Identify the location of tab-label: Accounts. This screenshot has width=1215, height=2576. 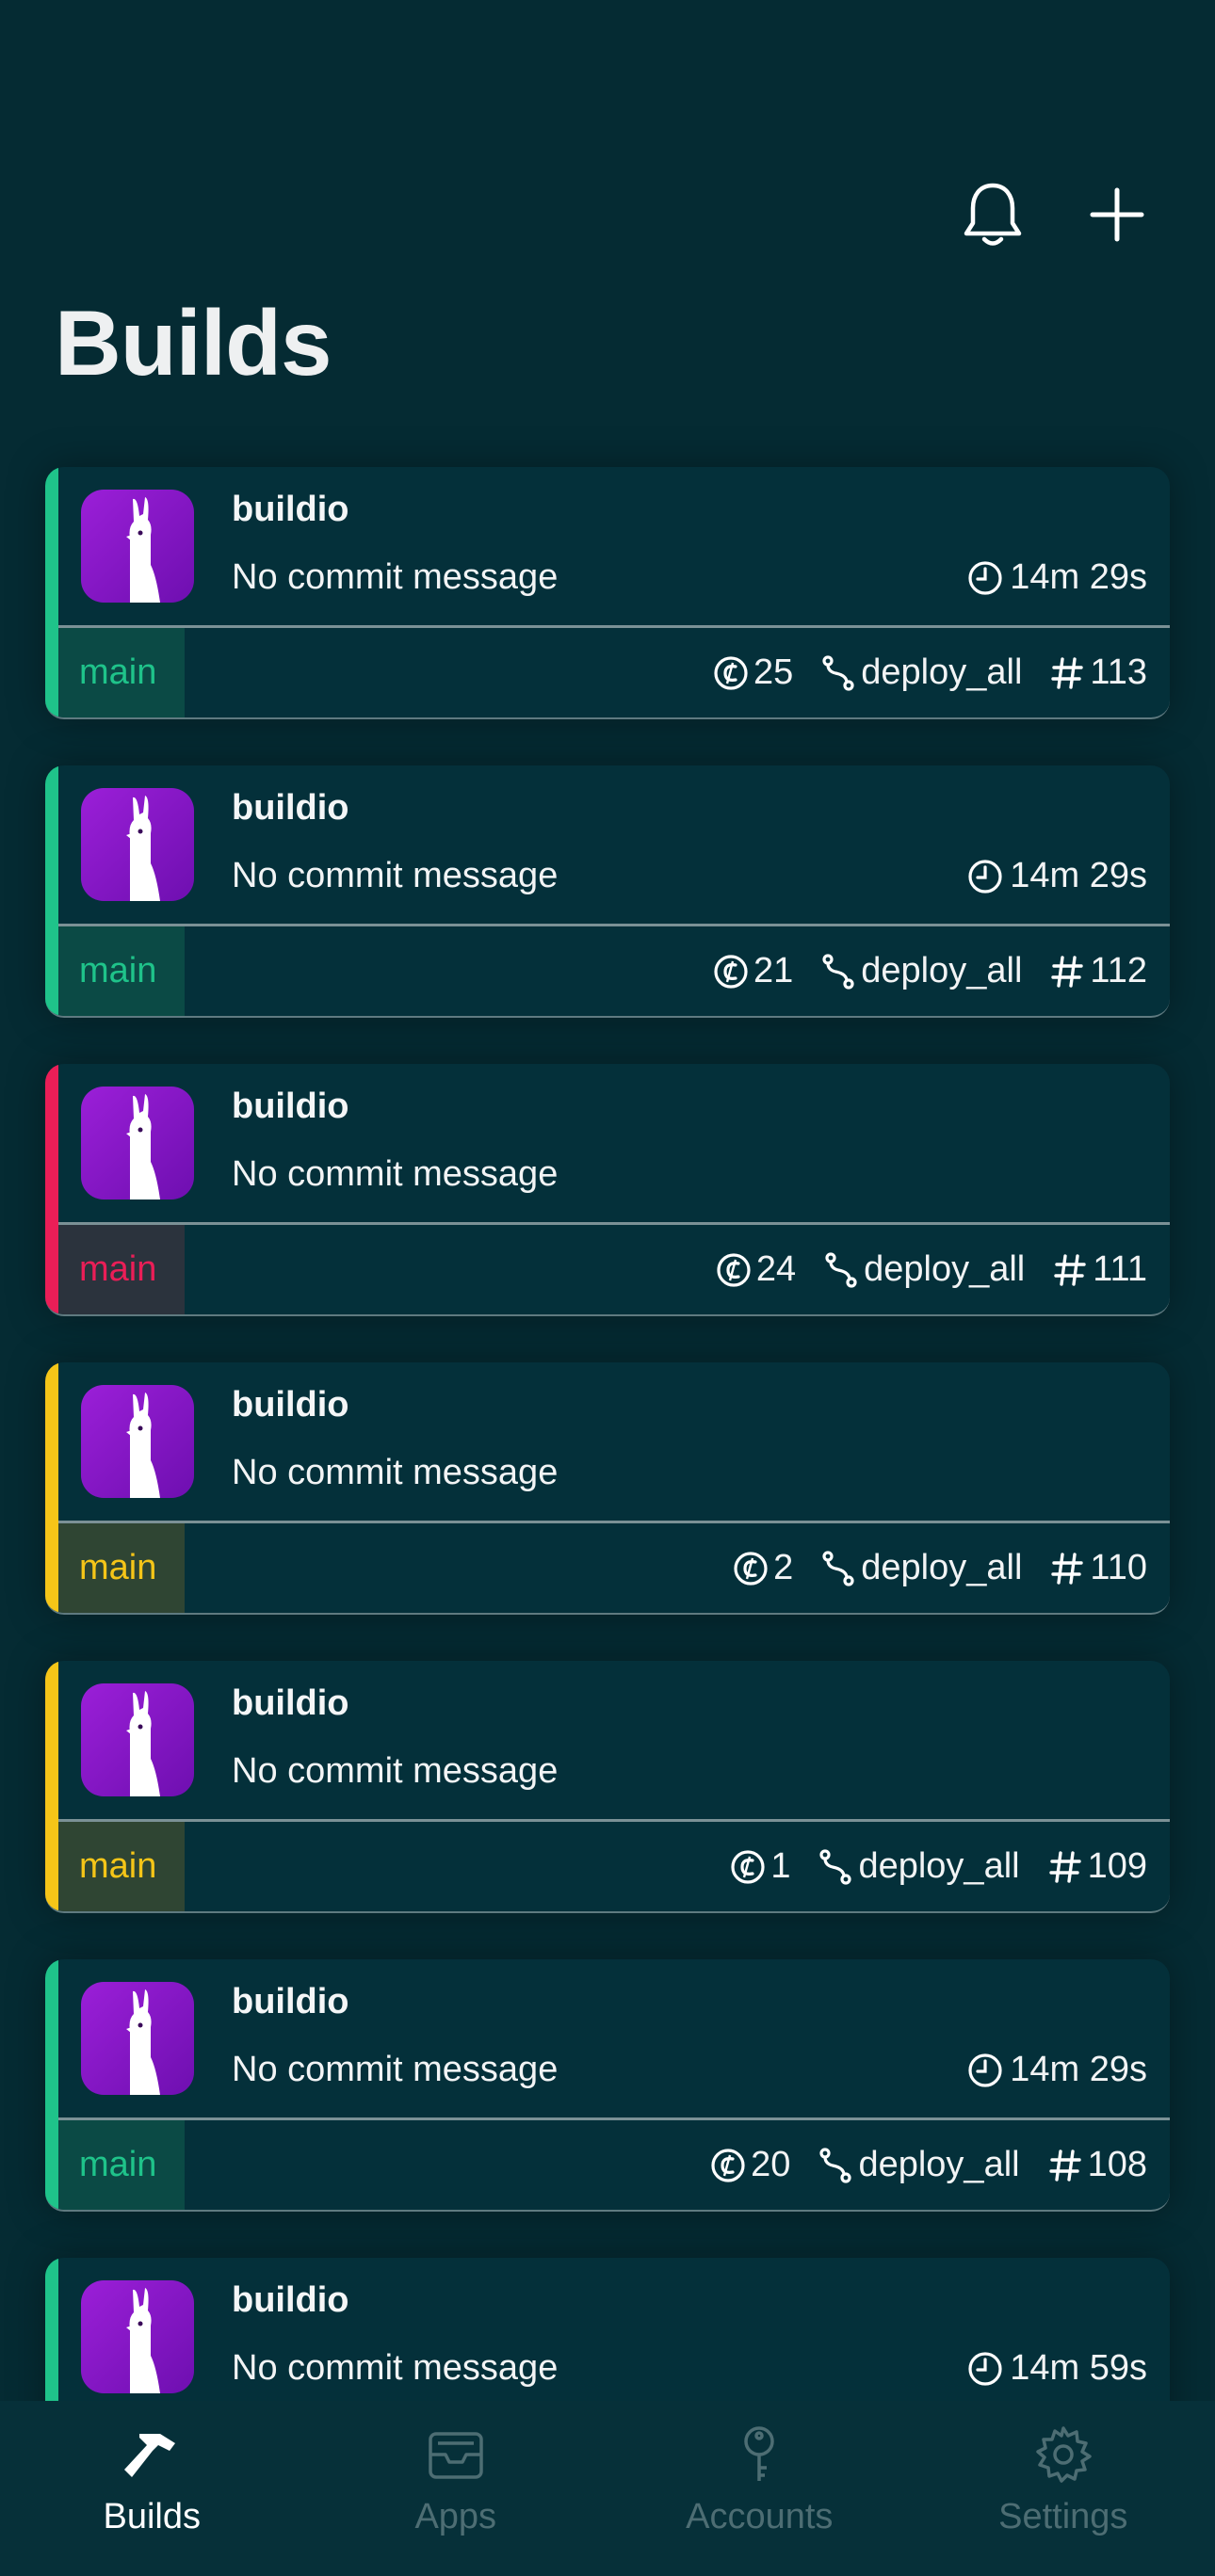
(760, 2516).